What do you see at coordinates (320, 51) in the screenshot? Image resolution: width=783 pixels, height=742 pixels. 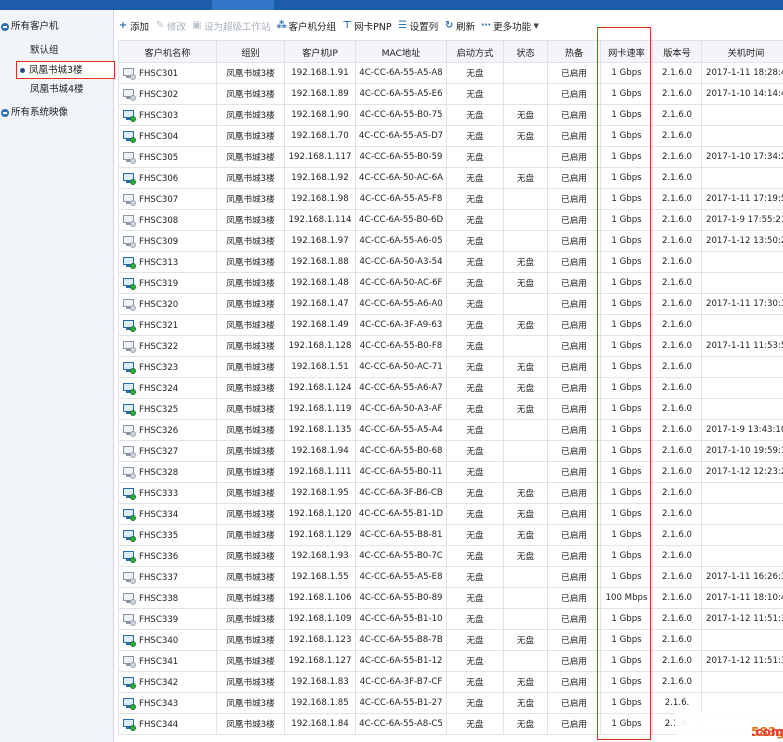 I see `column-header: 客户机IP` at bounding box center [320, 51].